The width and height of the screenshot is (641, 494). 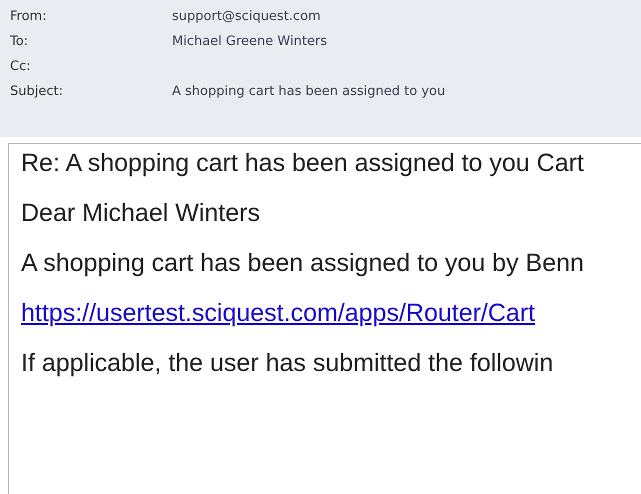 What do you see at coordinates (287, 363) in the screenshot?
I see `body-paragraph: If applicable, the user has submitted the followin` at bounding box center [287, 363].